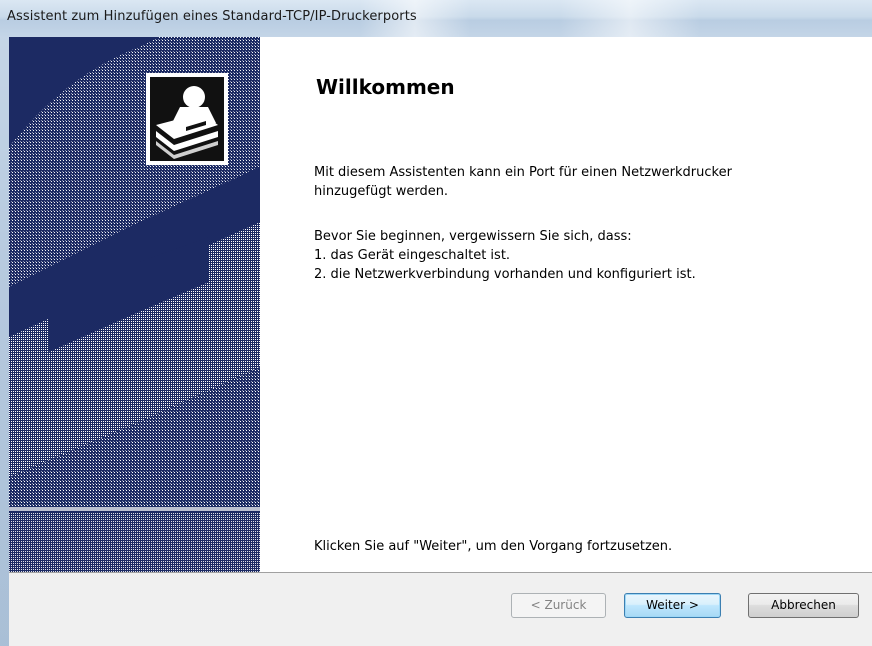 The height and width of the screenshot is (646, 872). I want to click on next-button: Weiter >, so click(672, 605).